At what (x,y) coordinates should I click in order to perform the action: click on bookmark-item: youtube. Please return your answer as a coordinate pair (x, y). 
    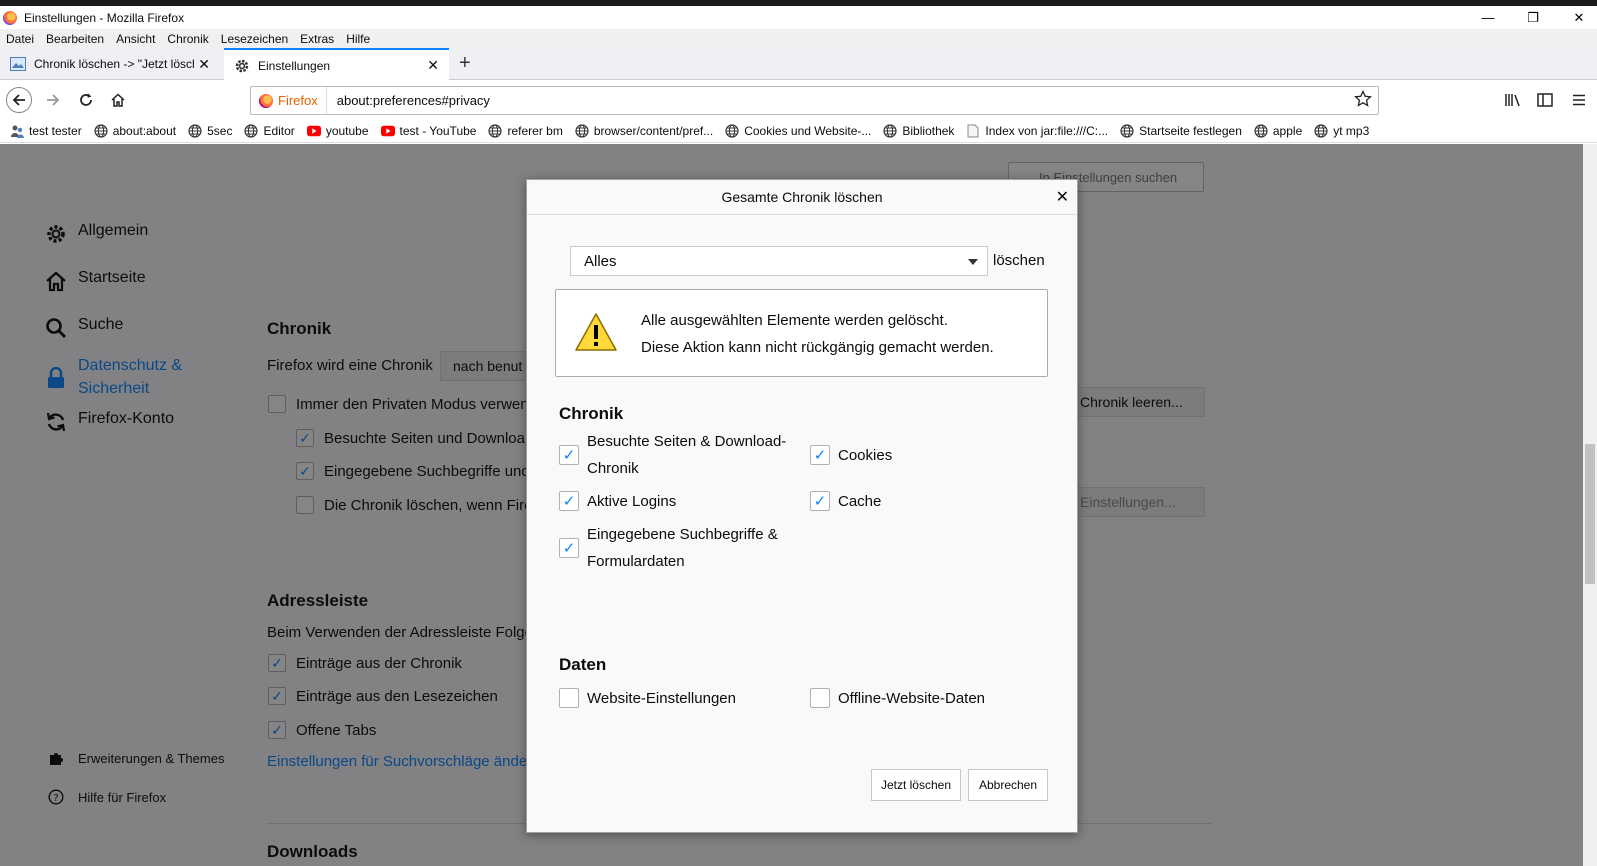
    Looking at the image, I should click on (337, 130).